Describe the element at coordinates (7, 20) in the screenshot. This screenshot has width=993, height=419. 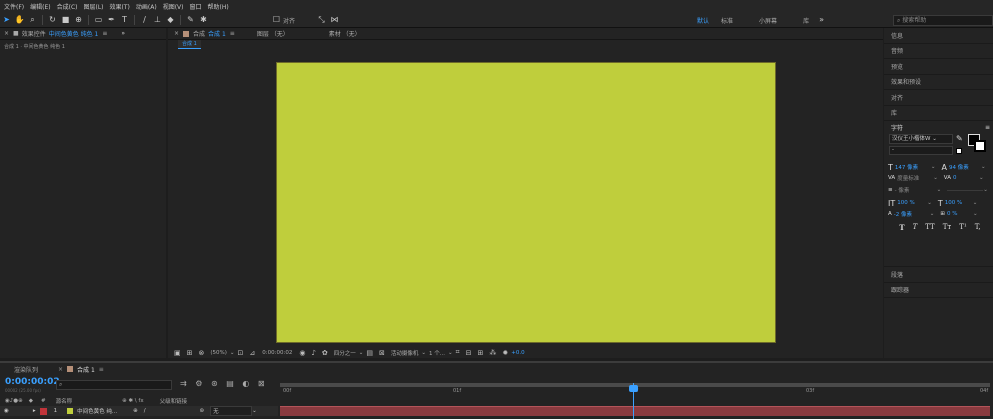
I see `selection-tool-icon: ➤` at that location.